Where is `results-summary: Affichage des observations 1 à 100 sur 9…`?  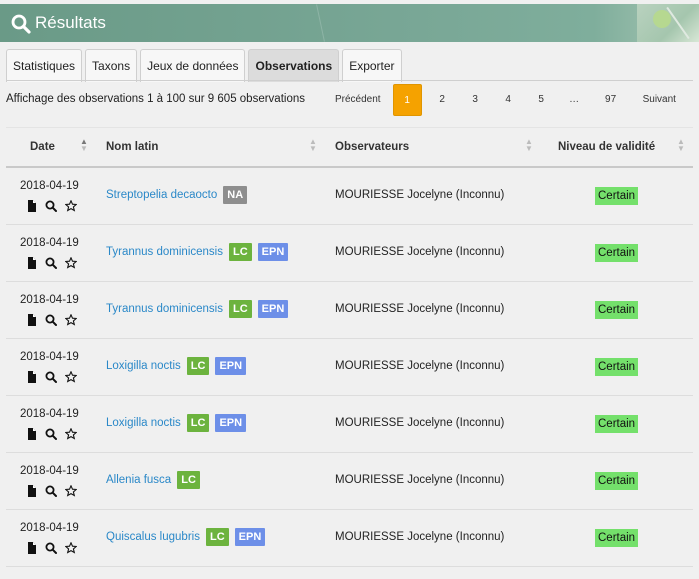
results-summary: Affichage des observations 1 à 100 sur 9… is located at coordinates (155, 99).